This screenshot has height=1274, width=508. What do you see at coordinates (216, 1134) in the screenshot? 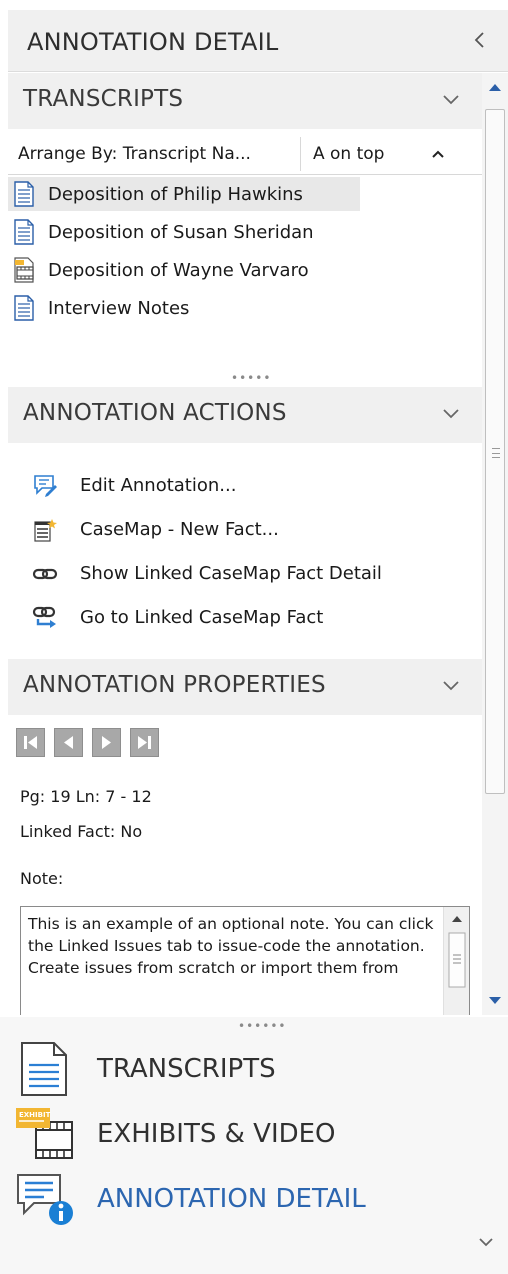
I see `nav-exhibits-video-label: EXHIBITS & VIDEO` at bounding box center [216, 1134].